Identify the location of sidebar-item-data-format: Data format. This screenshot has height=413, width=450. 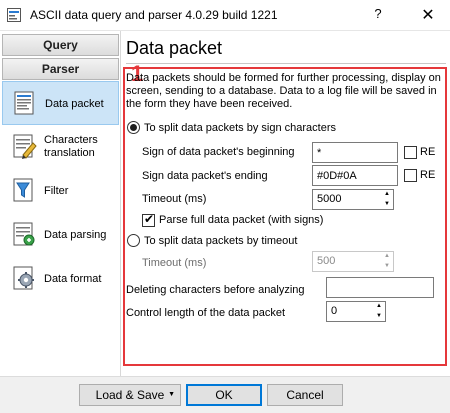
(60, 279).